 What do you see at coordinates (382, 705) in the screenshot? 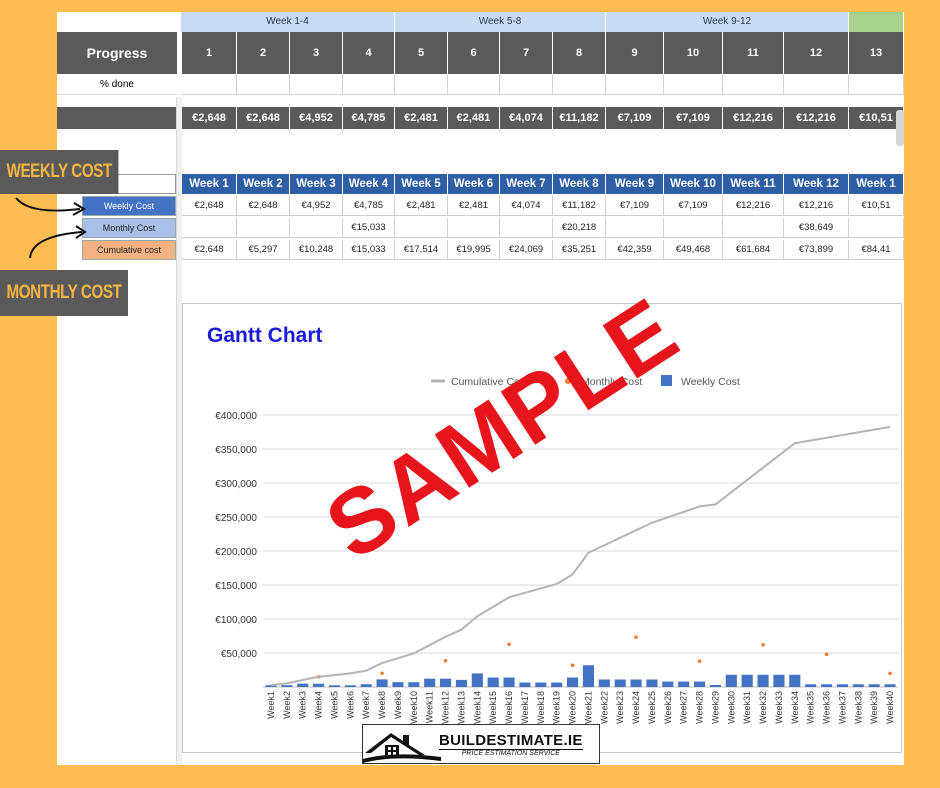
I see `x-tick-label: Week8` at bounding box center [382, 705].